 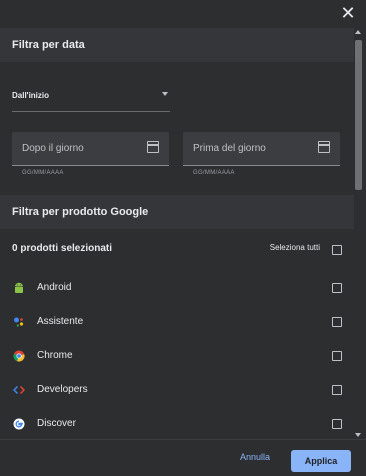 I want to click on product-label: Developers, so click(x=62, y=389).